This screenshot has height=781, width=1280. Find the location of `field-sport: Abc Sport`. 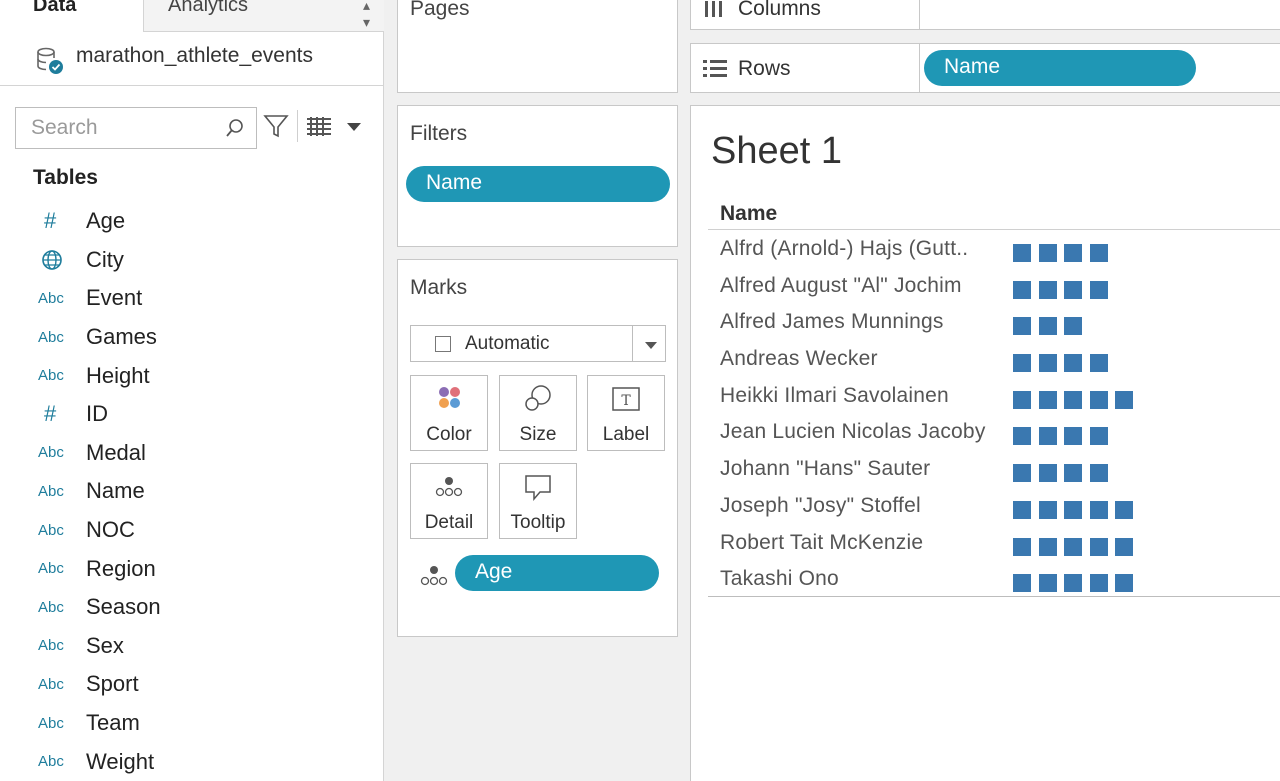

field-sport: Abc Sport is located at coordinates (191, 684).